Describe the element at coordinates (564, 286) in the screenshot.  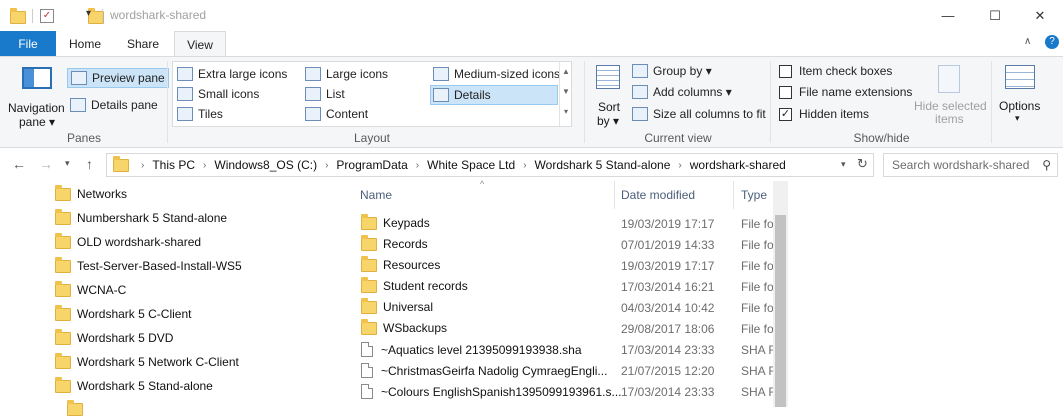
I see `file-row: Student records 17/03/2014 16:21 File fo` at that location.